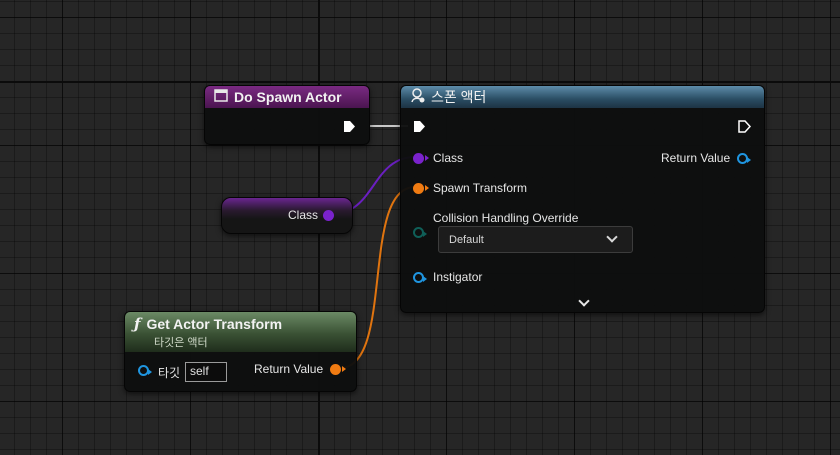  Describe the element at coordinates (535, 239) in the screenshot. I see `collision-handling-dropdown: Default` at that location.